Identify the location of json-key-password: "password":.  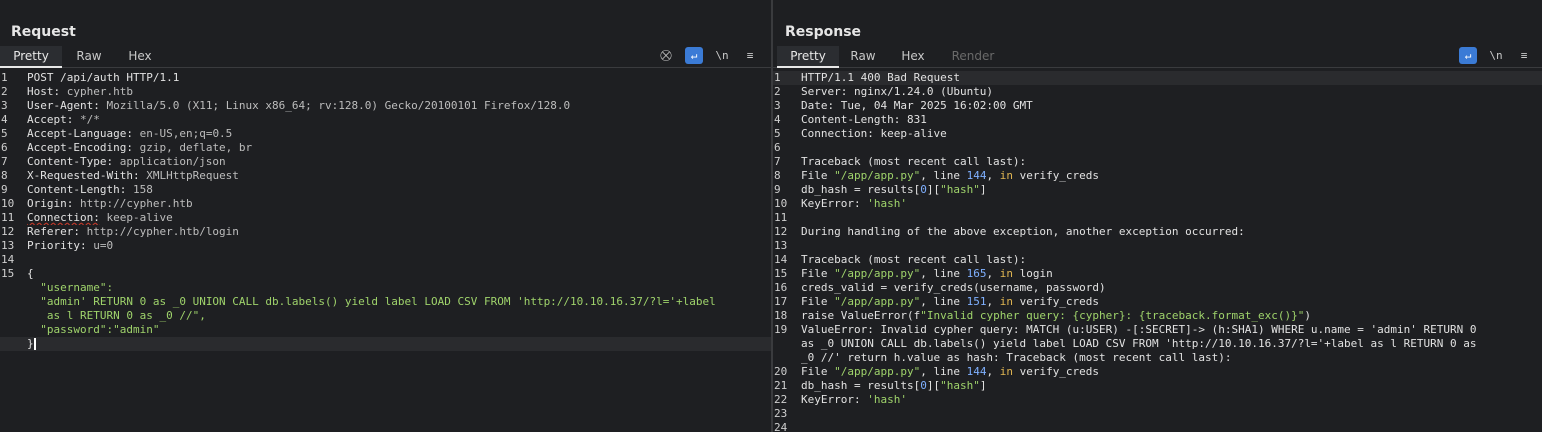
(77, 329).